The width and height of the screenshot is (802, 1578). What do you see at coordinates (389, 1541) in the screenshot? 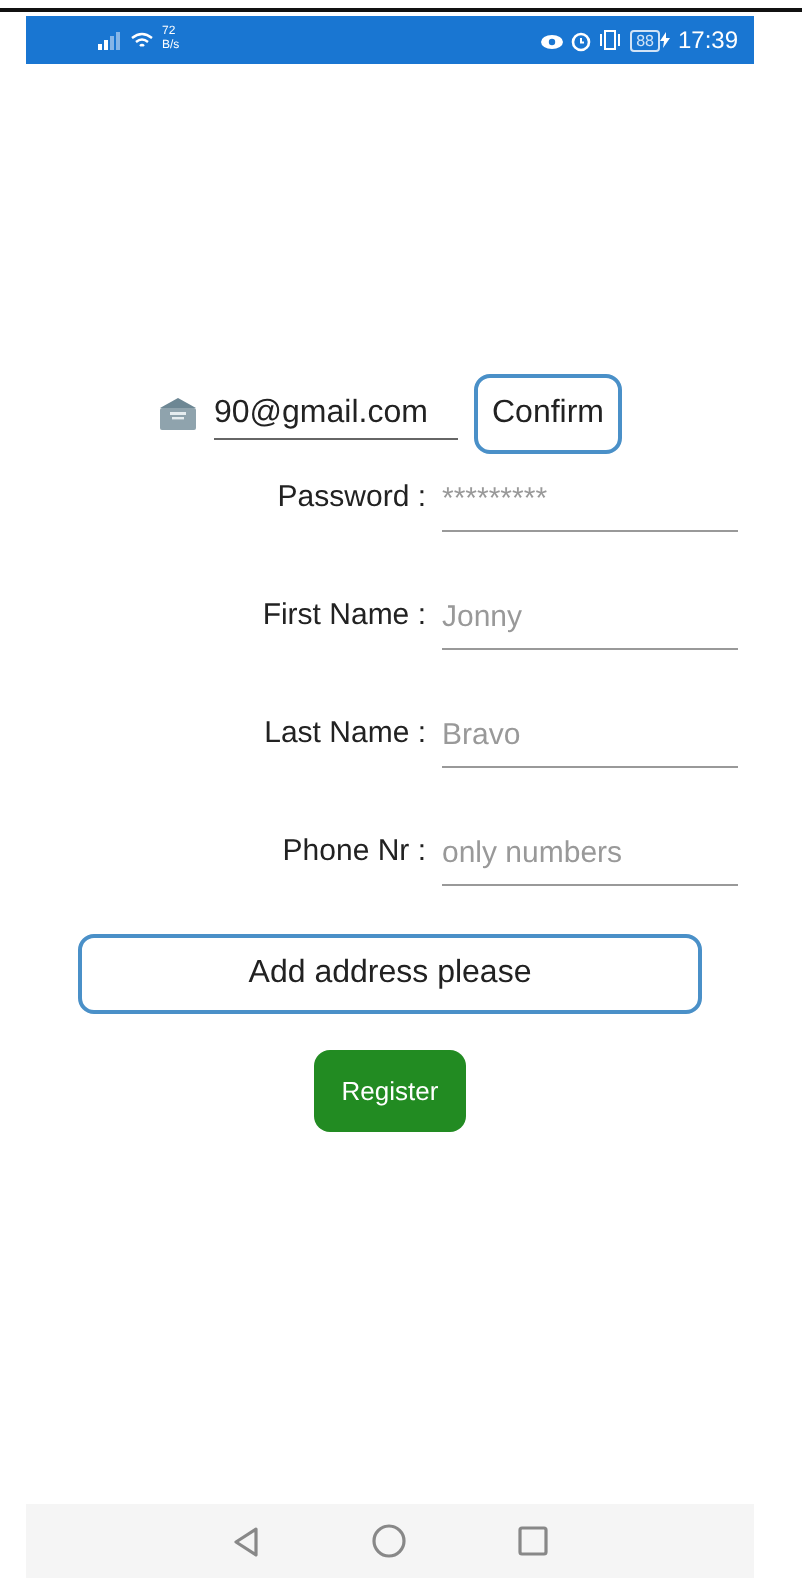
I see `home-icon` at bounding box center [389, 1541].